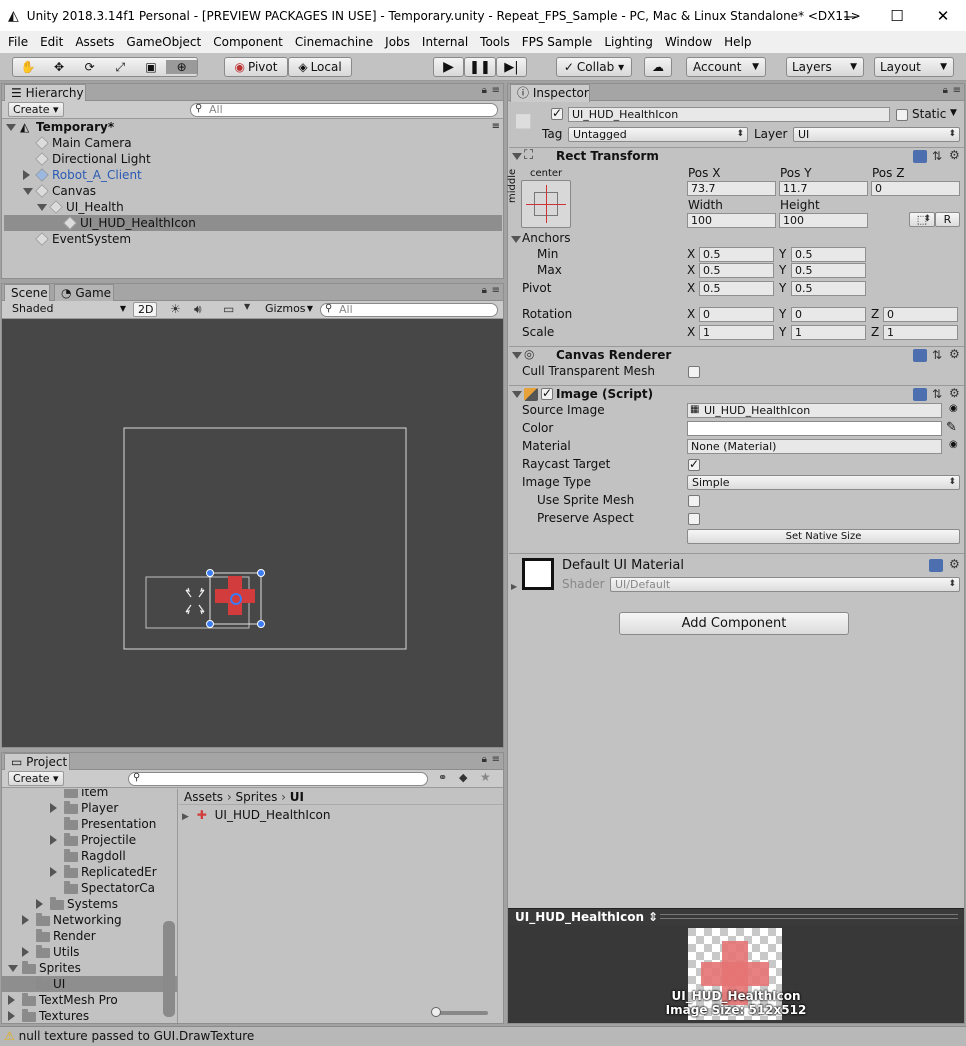 The image size is (966, 1046). What do you see at coordinates (658, 134) in the screenshot?
I see `tag-dropdown: Untagged` at bounding box center [658, 134].